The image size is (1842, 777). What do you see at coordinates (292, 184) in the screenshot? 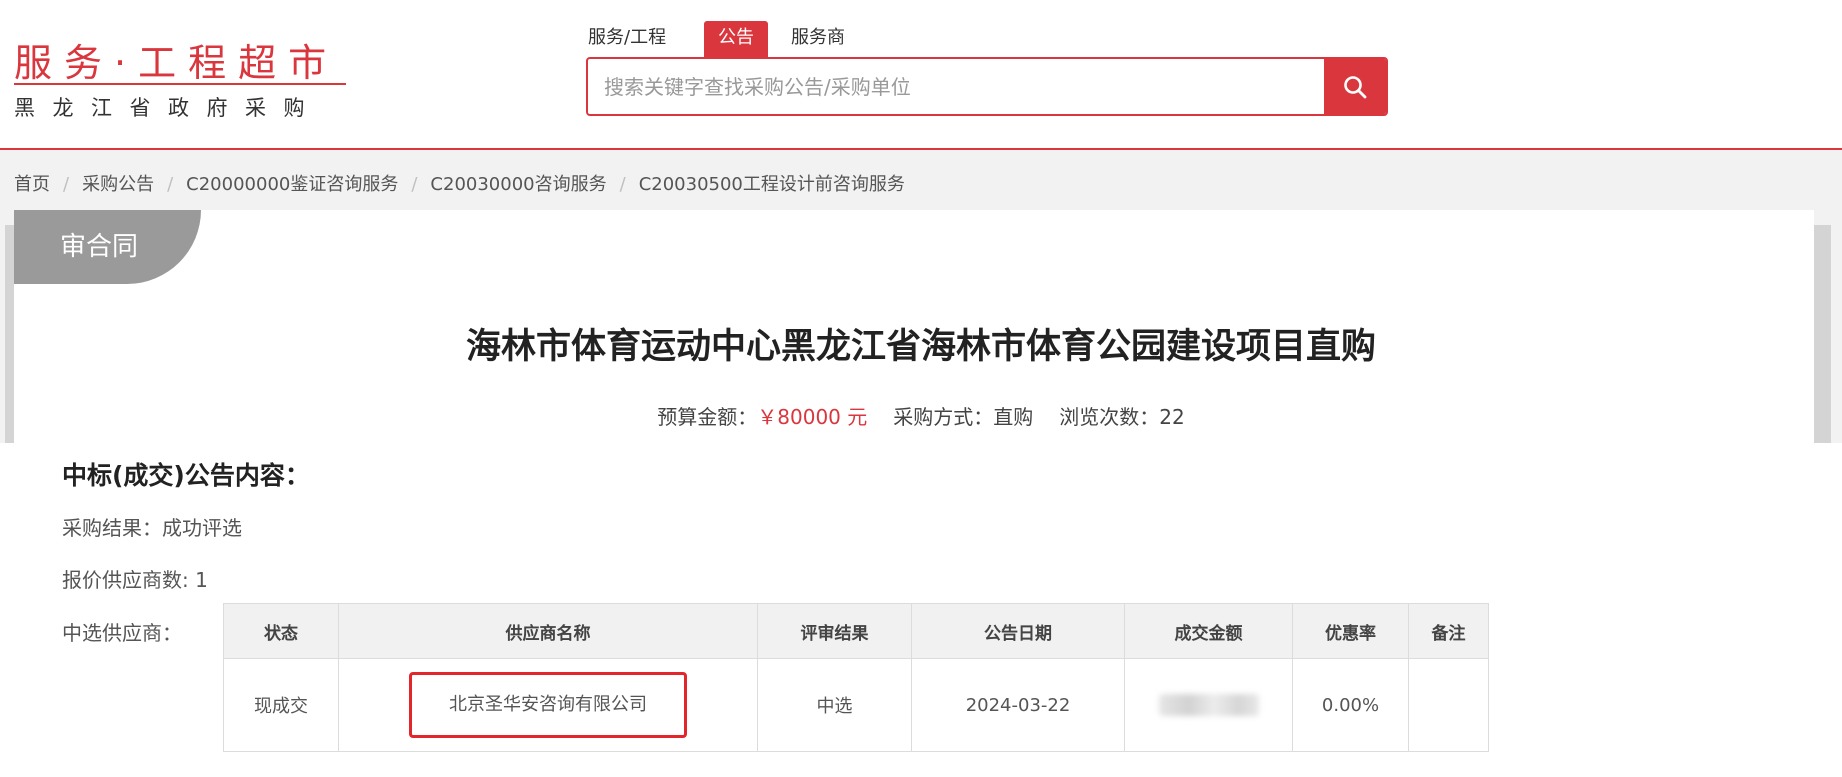
I see `breadcrumb-category-l1: C20000000鉴证咨询服务` at bounding box center [292, 184].